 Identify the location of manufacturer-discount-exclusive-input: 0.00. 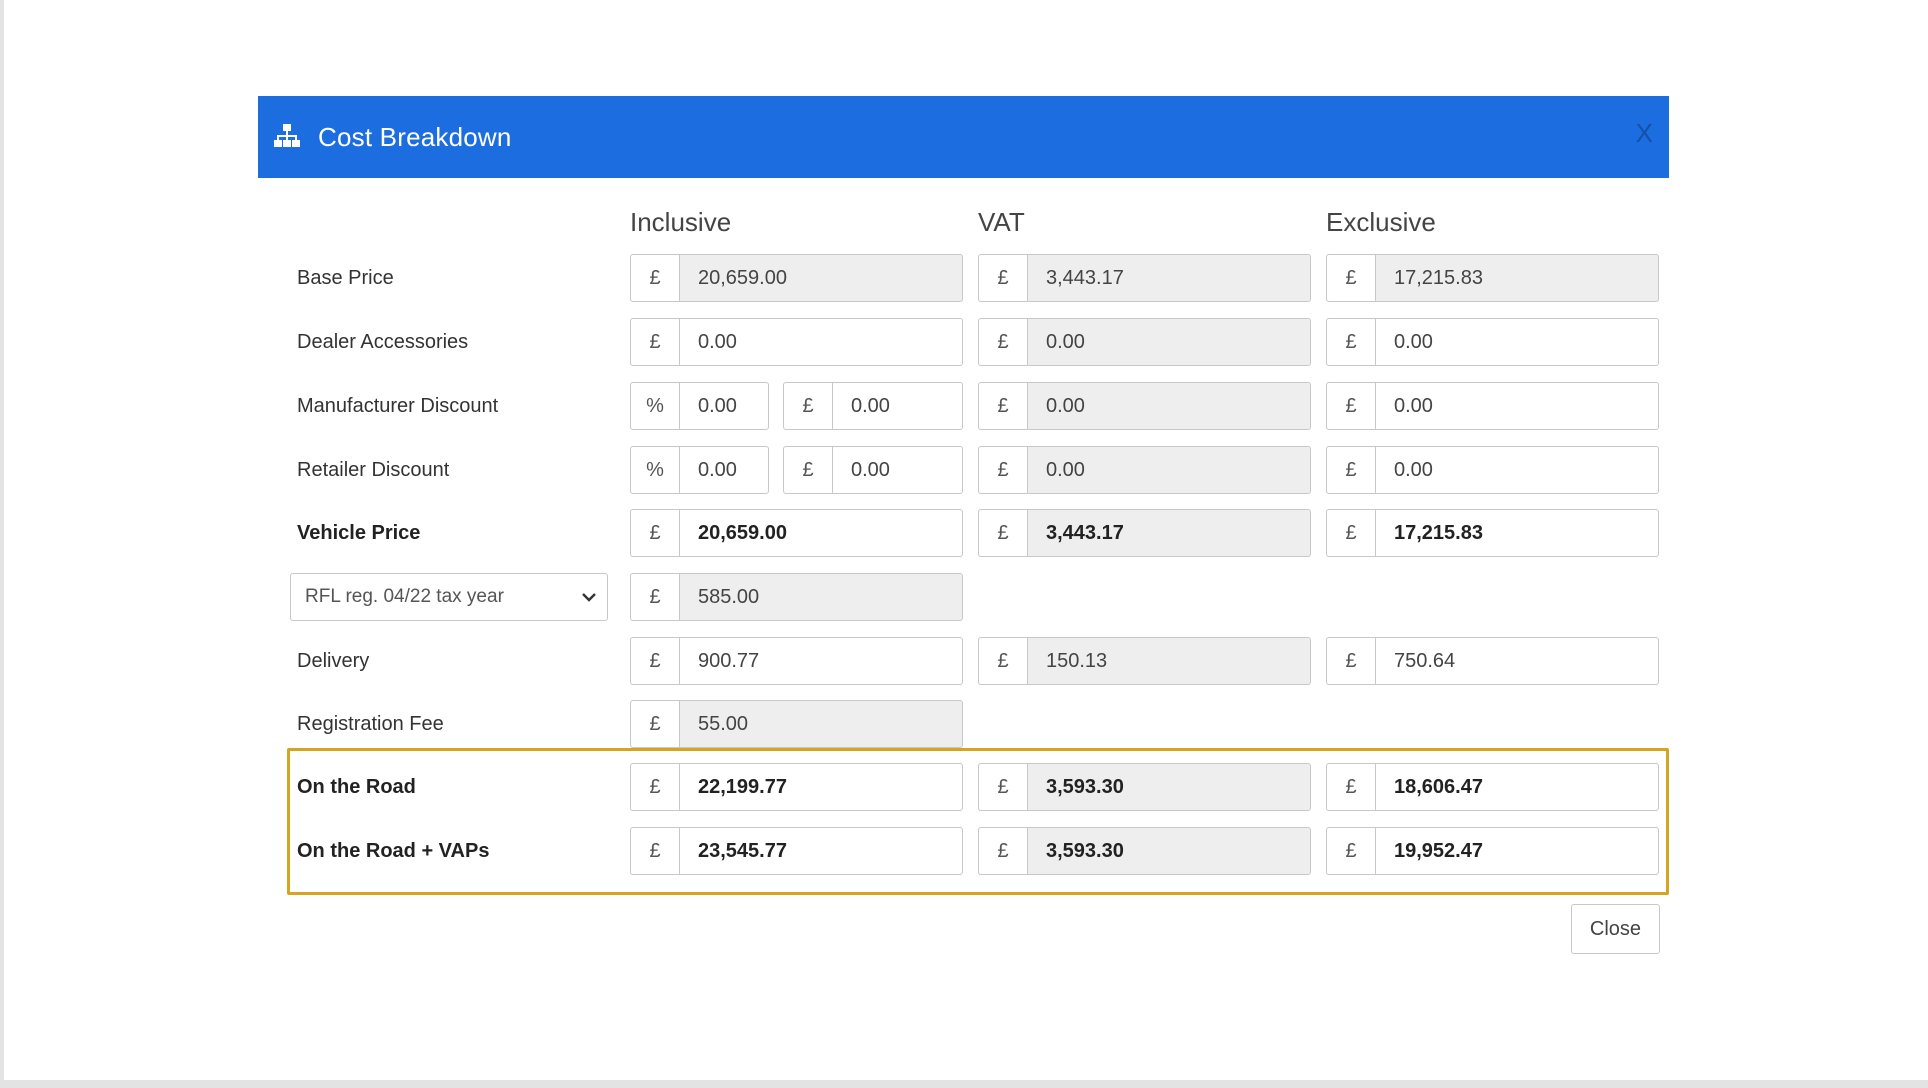
(1517, 406).